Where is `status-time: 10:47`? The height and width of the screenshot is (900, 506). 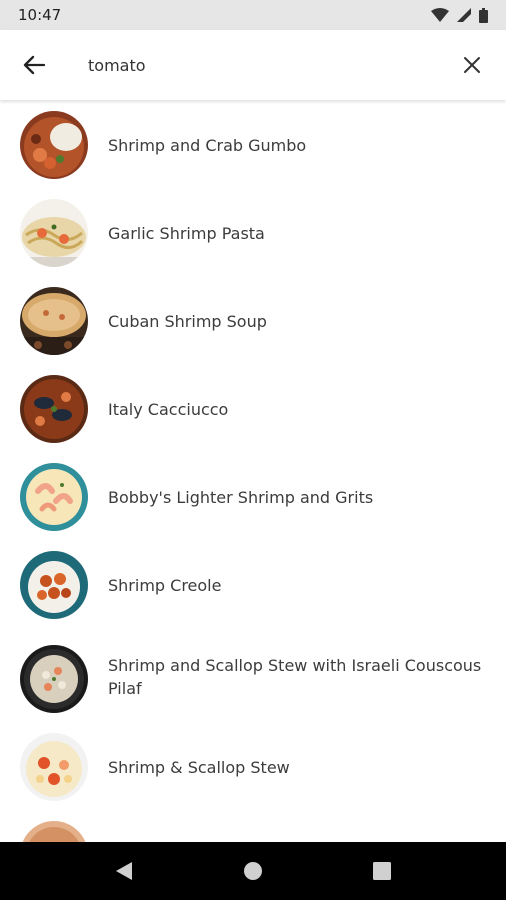
status-time: 10:47 is located at coordinates (40, 15).